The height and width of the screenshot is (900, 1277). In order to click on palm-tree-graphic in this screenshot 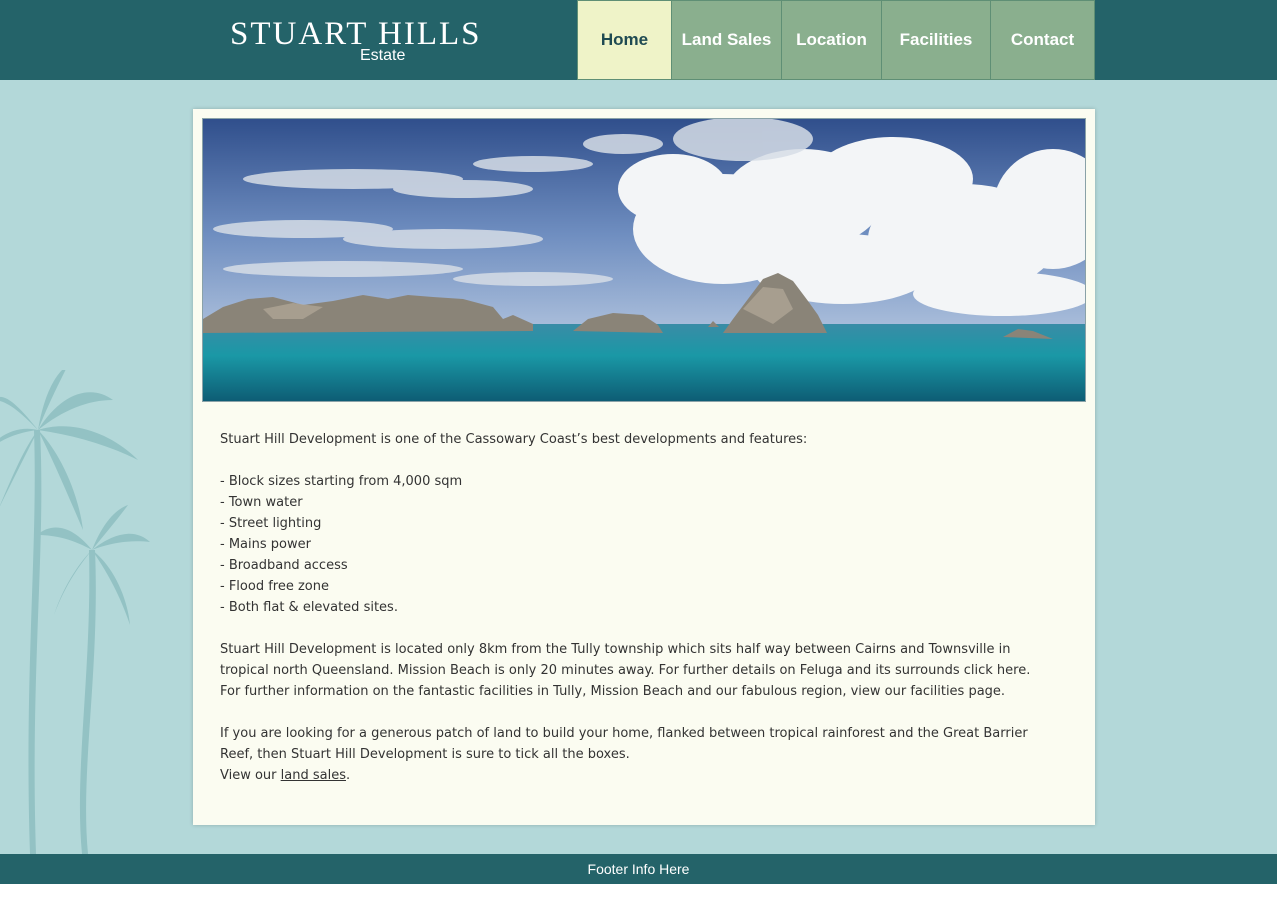, I will do `click(75, 612)`.